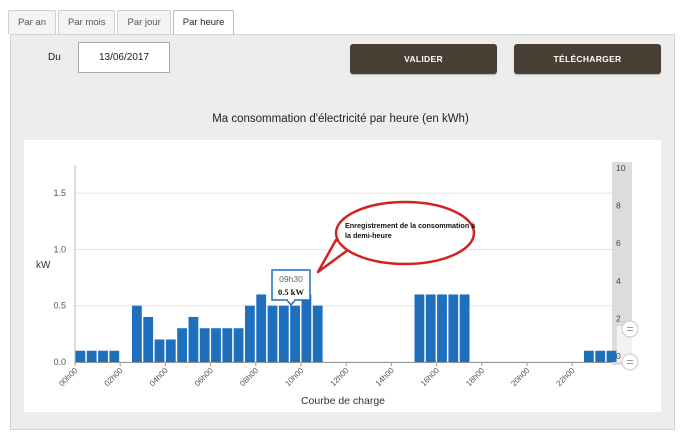 The height and width of the screenshot is (438, 681). What do you see at coordinates (59, 362) in the screenshot?
I see `y-tick-label: 0.0` at bounding box center [59, 362].